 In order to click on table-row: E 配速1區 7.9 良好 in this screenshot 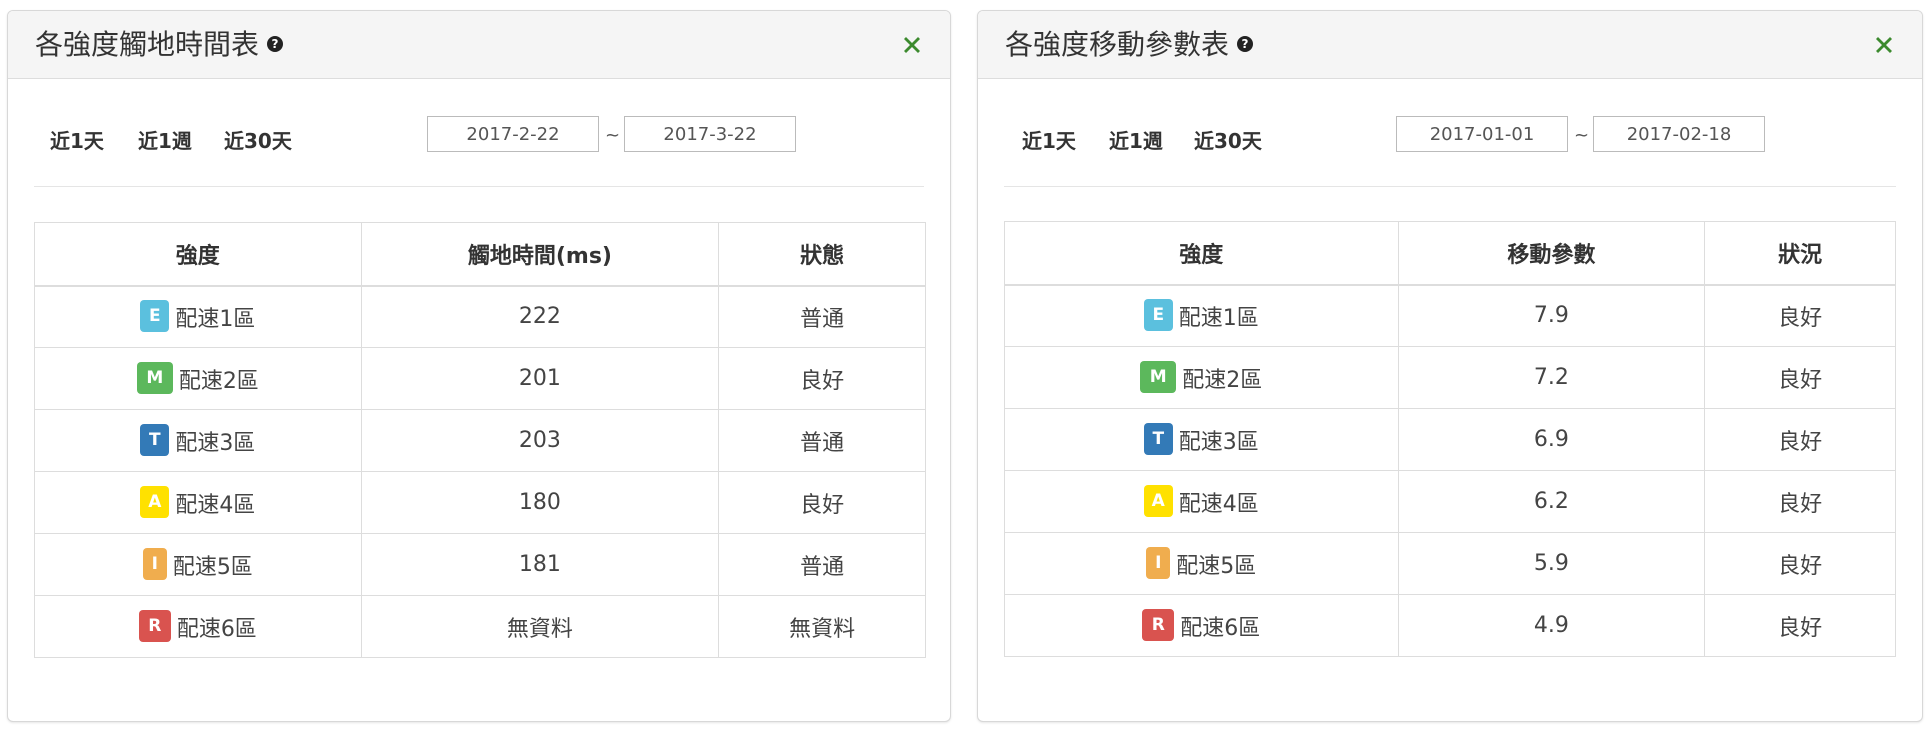, I will do `click(1450, 315)`.